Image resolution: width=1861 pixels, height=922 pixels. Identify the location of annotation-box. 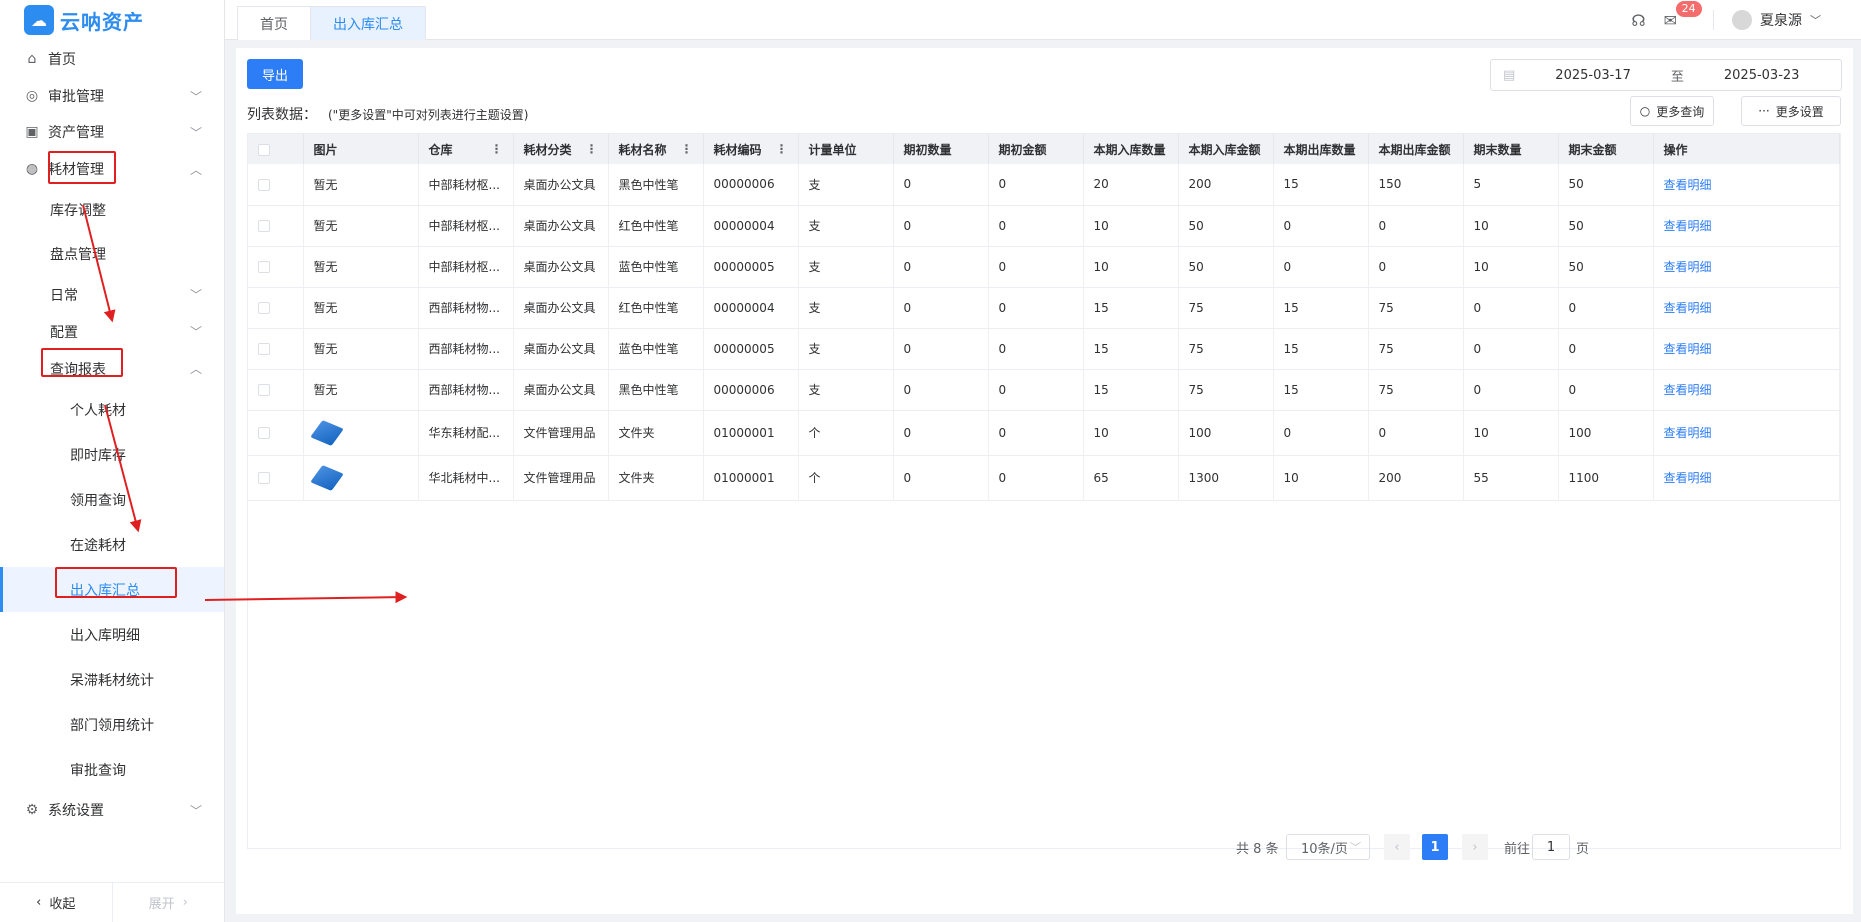
(116, 582).